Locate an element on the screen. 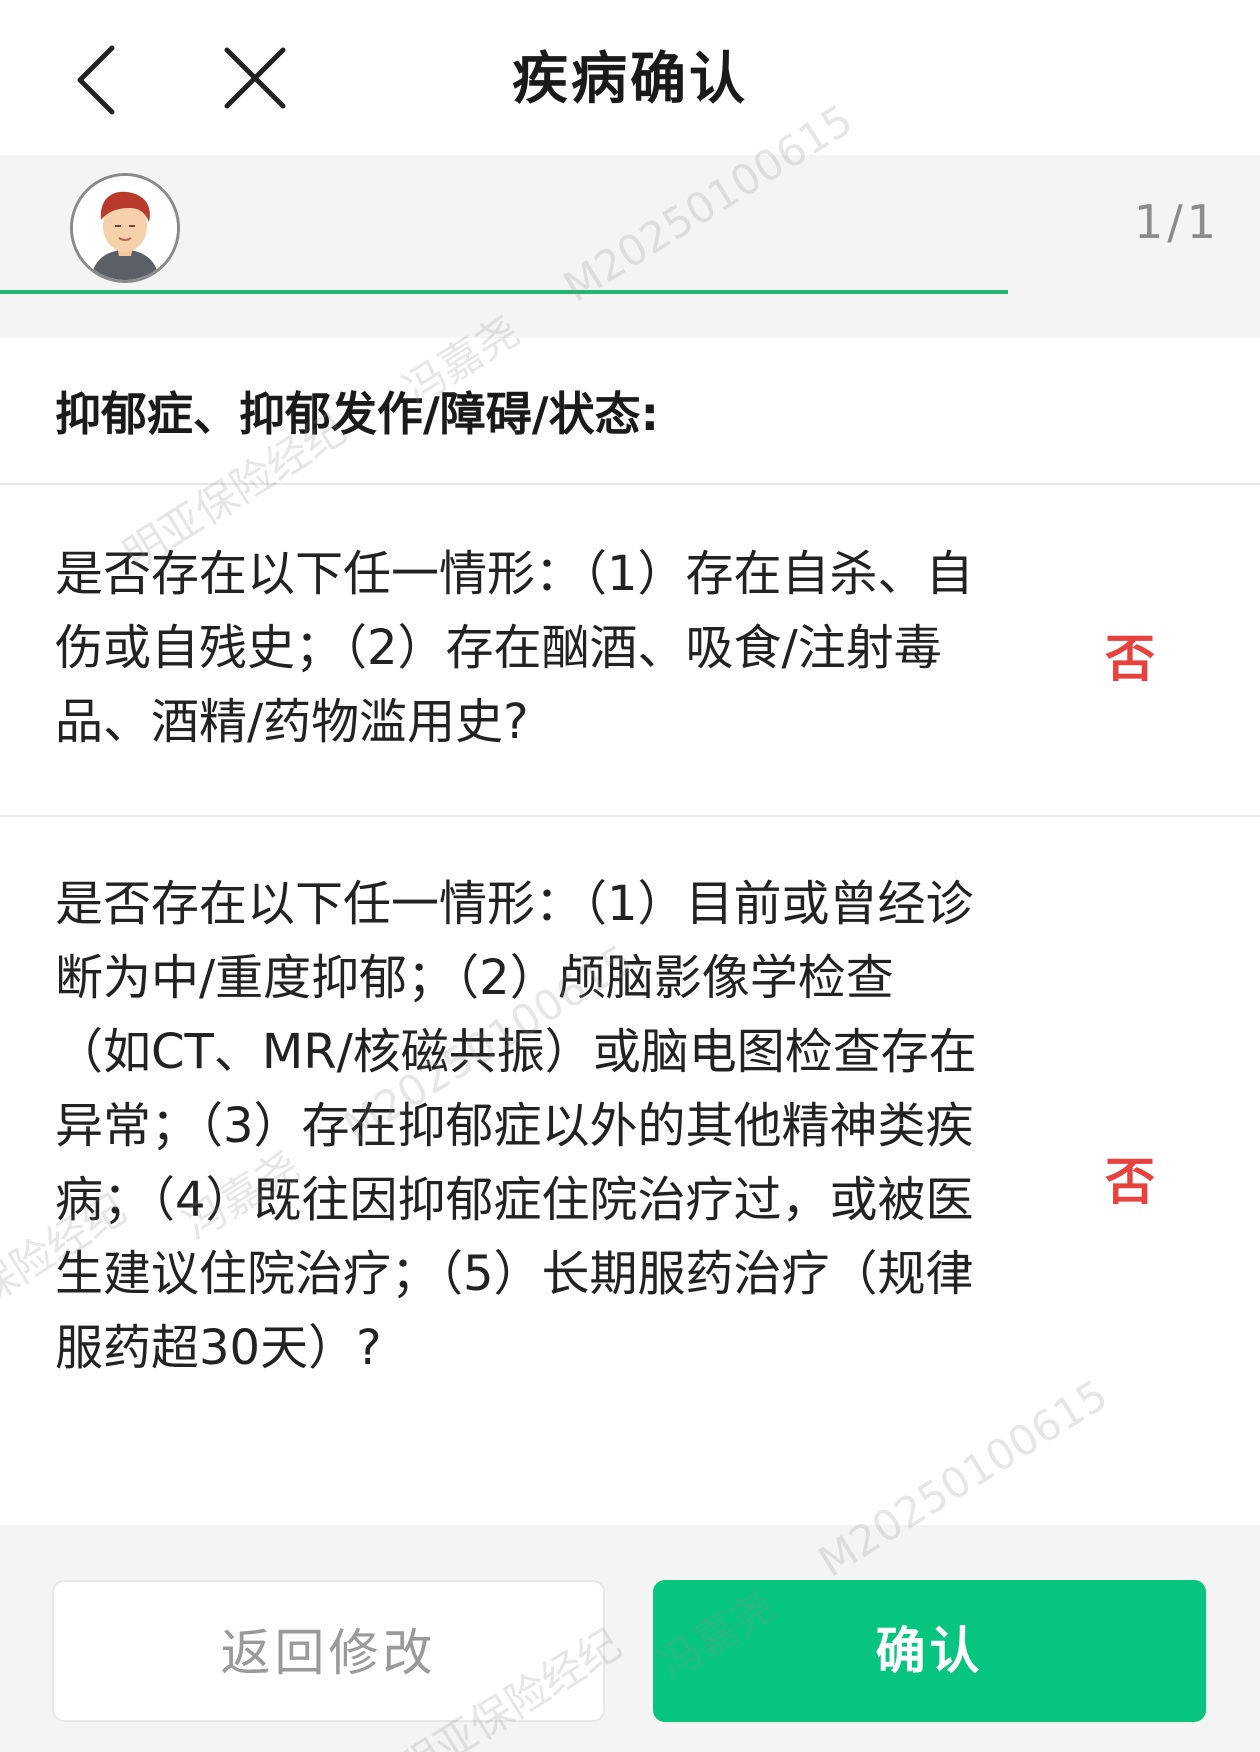 The image size is (1260, 1752). action-bar: 返回修改 确认 is located at coordinates (630, 1638).